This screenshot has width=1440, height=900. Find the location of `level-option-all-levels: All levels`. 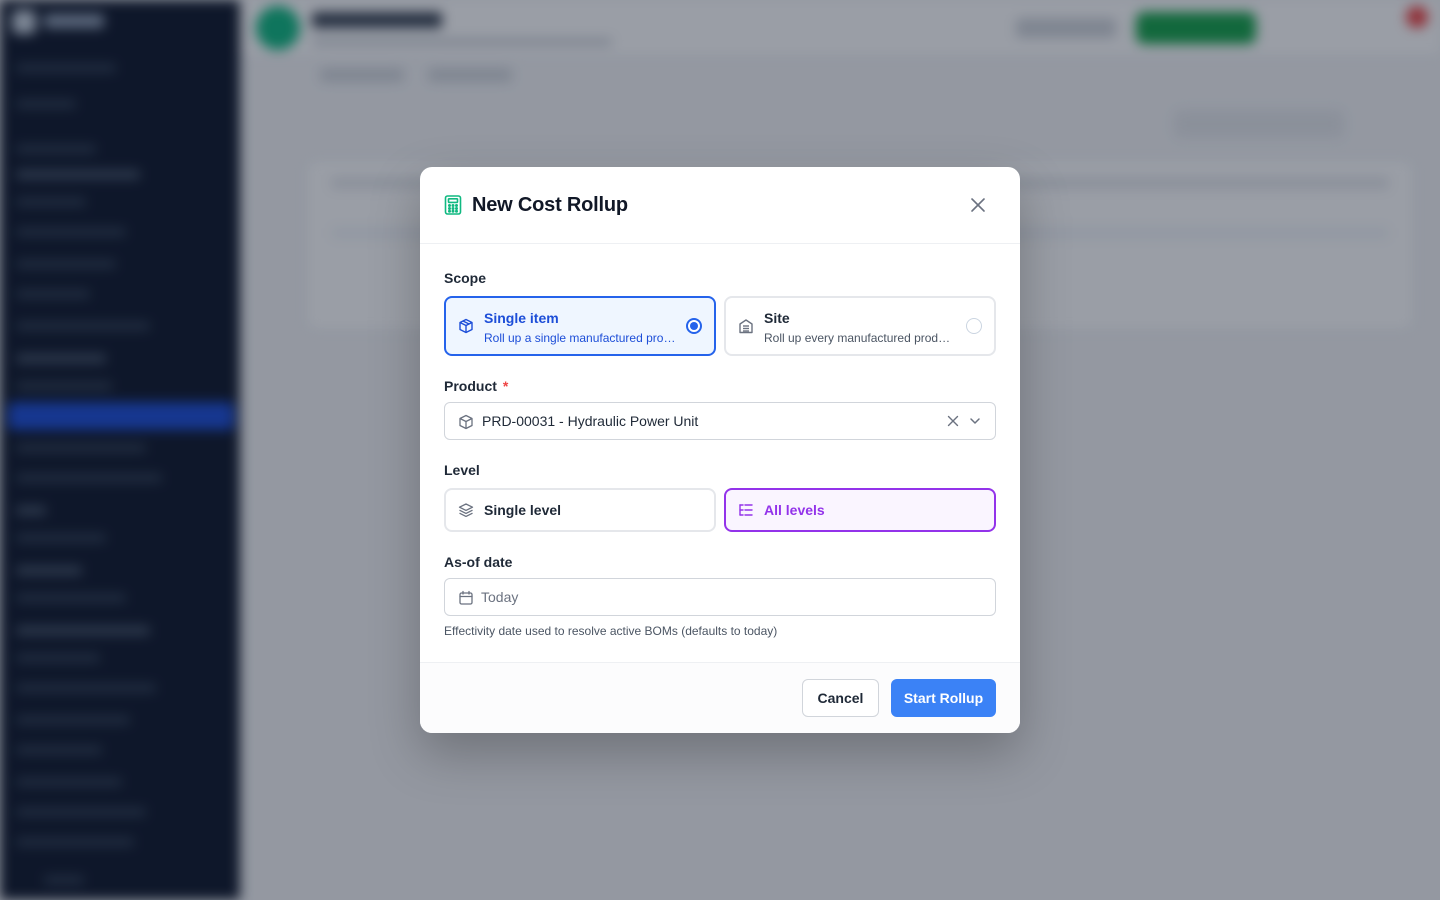

level-option-all-levels: All levels is located at coordinates (860, 510).